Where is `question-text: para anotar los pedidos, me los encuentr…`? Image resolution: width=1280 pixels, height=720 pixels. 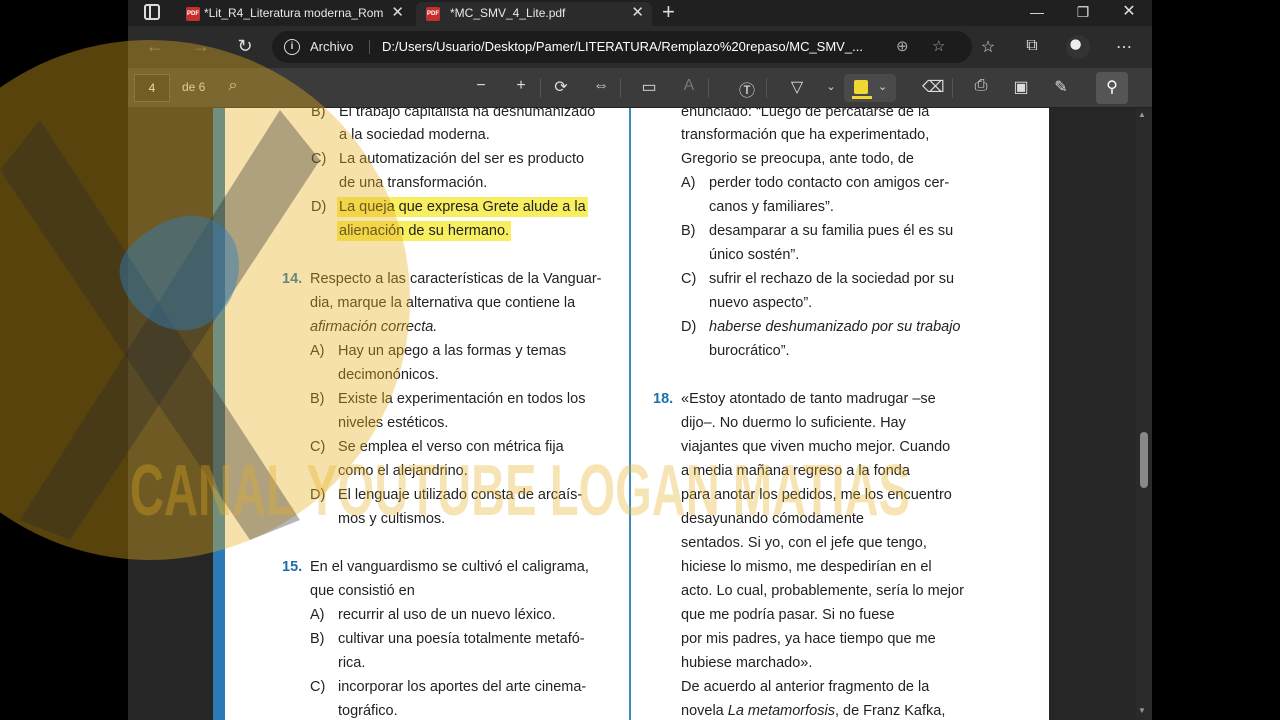 question-text: para anotar los pedidos, me los encuentr… is located at coordinates (816, 495).